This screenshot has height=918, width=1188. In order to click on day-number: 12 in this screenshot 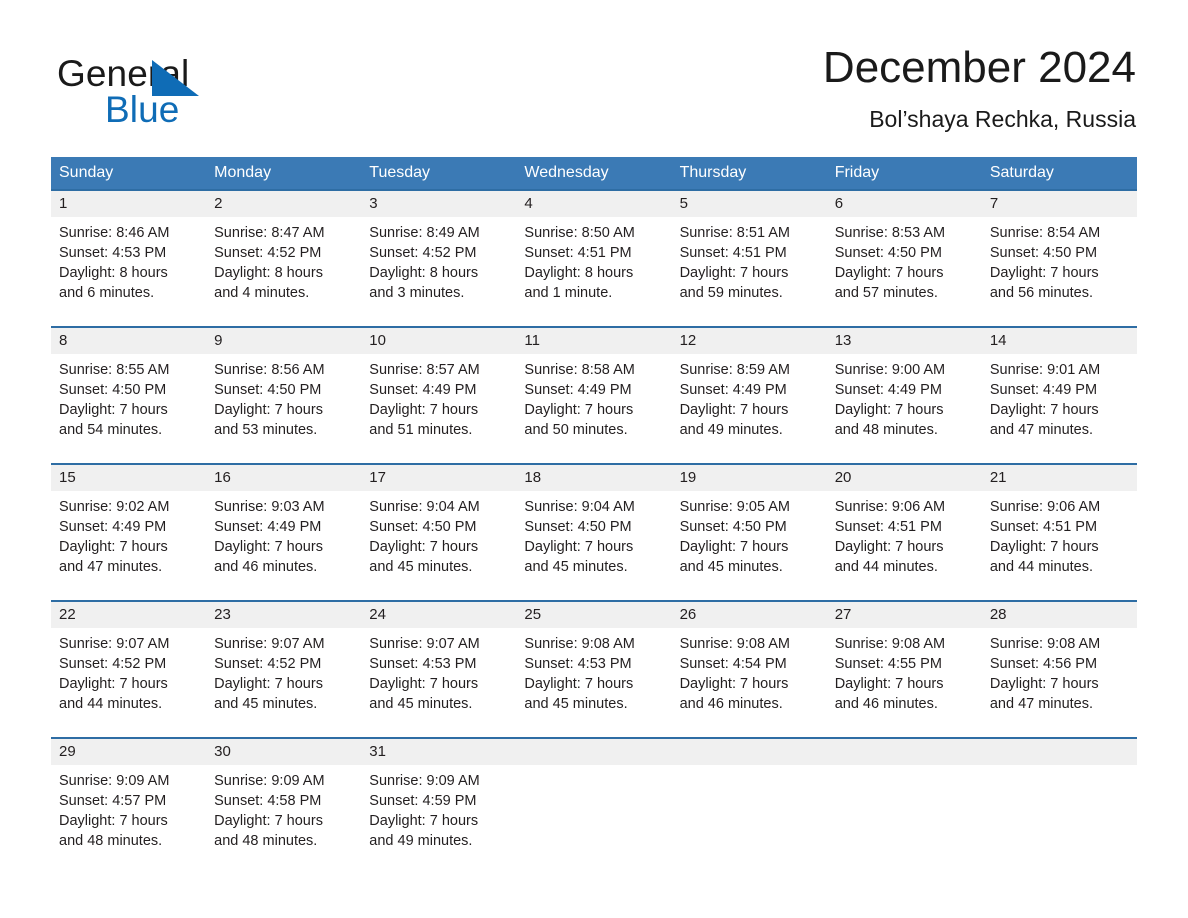, I will do `click(749, 341)`.